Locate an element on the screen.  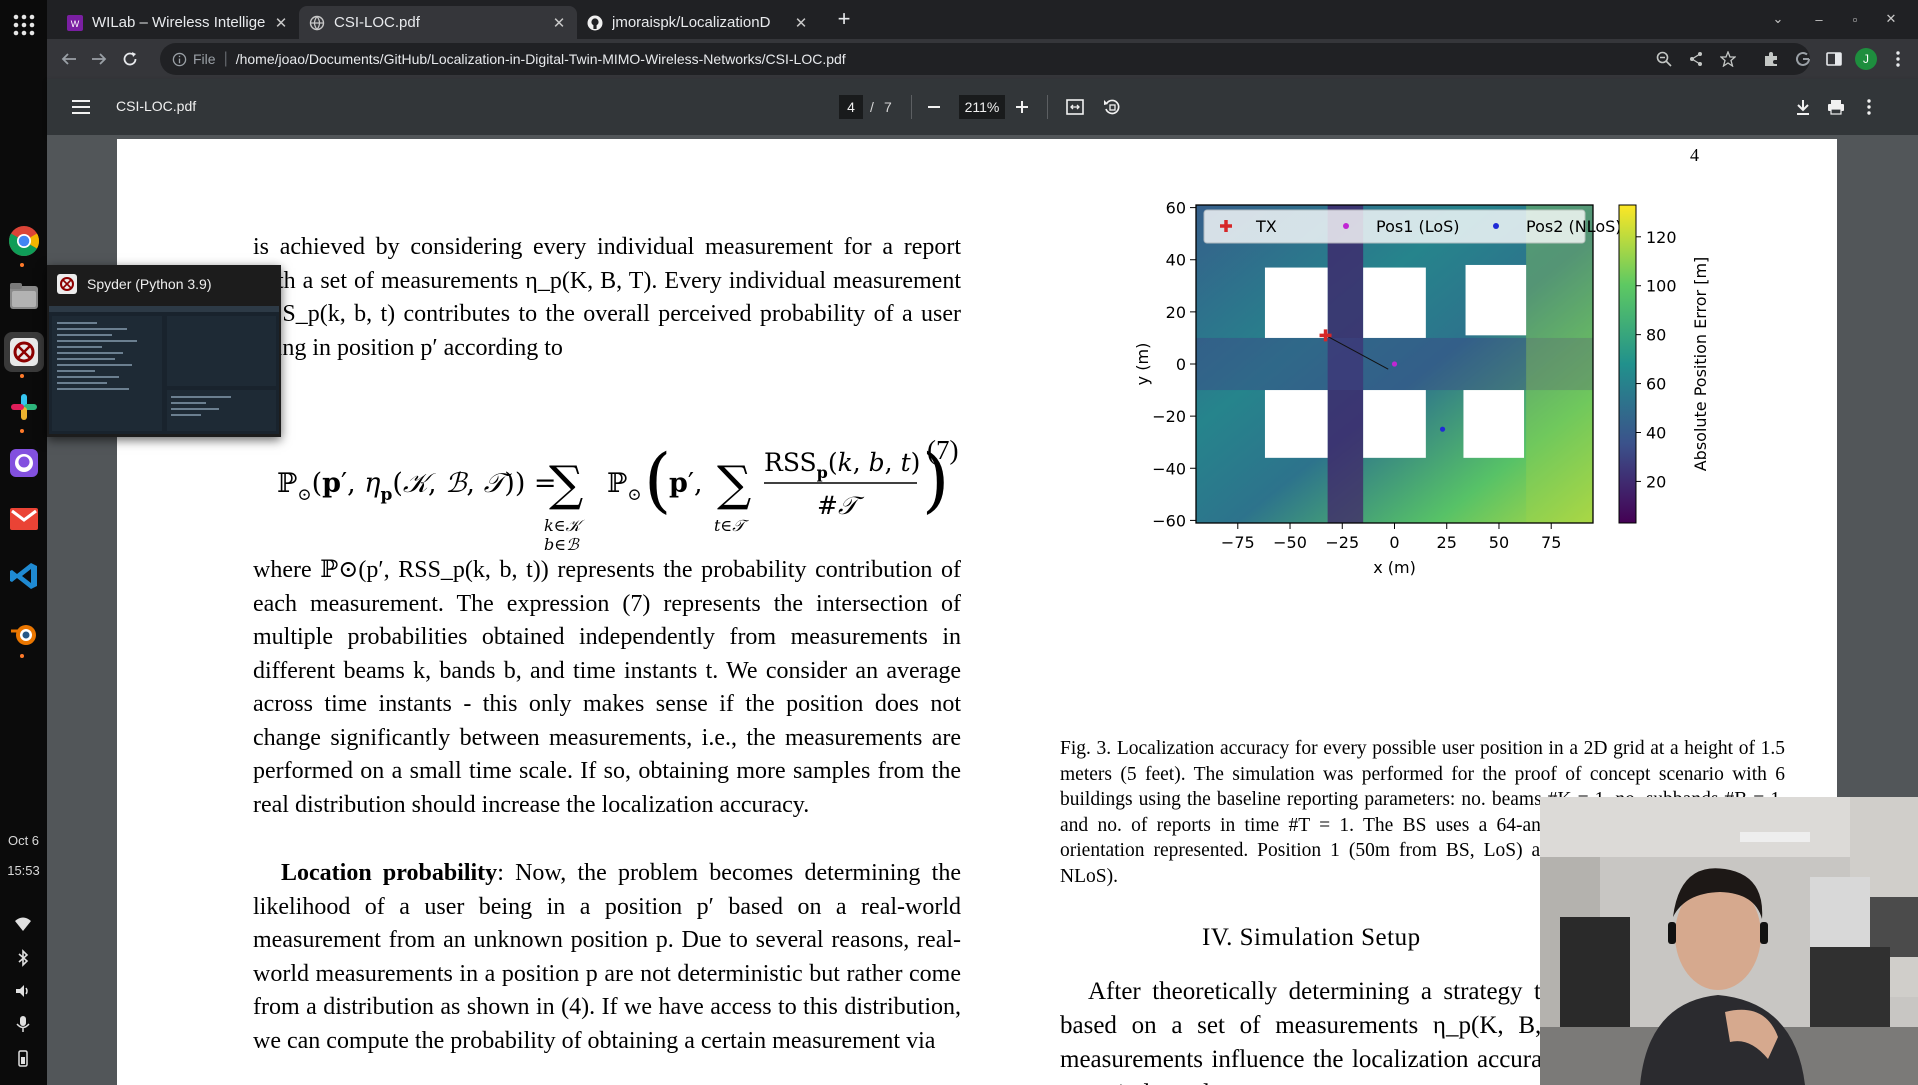
rotate-icon is located at coordinates (1112, 107).